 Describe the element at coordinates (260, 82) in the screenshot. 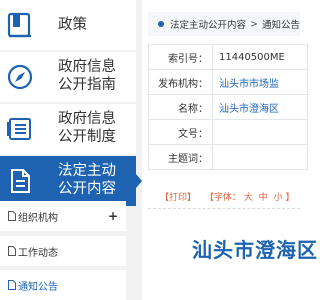

I see `meta-value-publisher: 汕头市市场监` at that location.